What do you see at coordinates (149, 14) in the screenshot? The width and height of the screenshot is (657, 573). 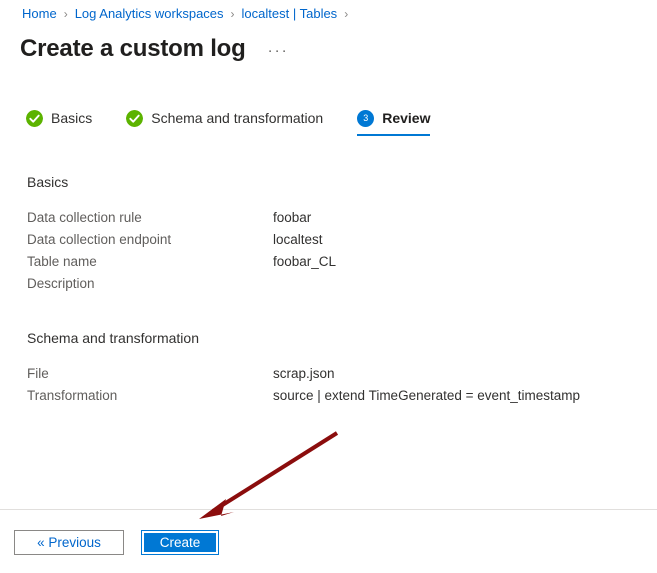 I see `breadcrumb-item-log-analytics-workspaces: Log Analytics workspaces` at bounding box center [149, 14].